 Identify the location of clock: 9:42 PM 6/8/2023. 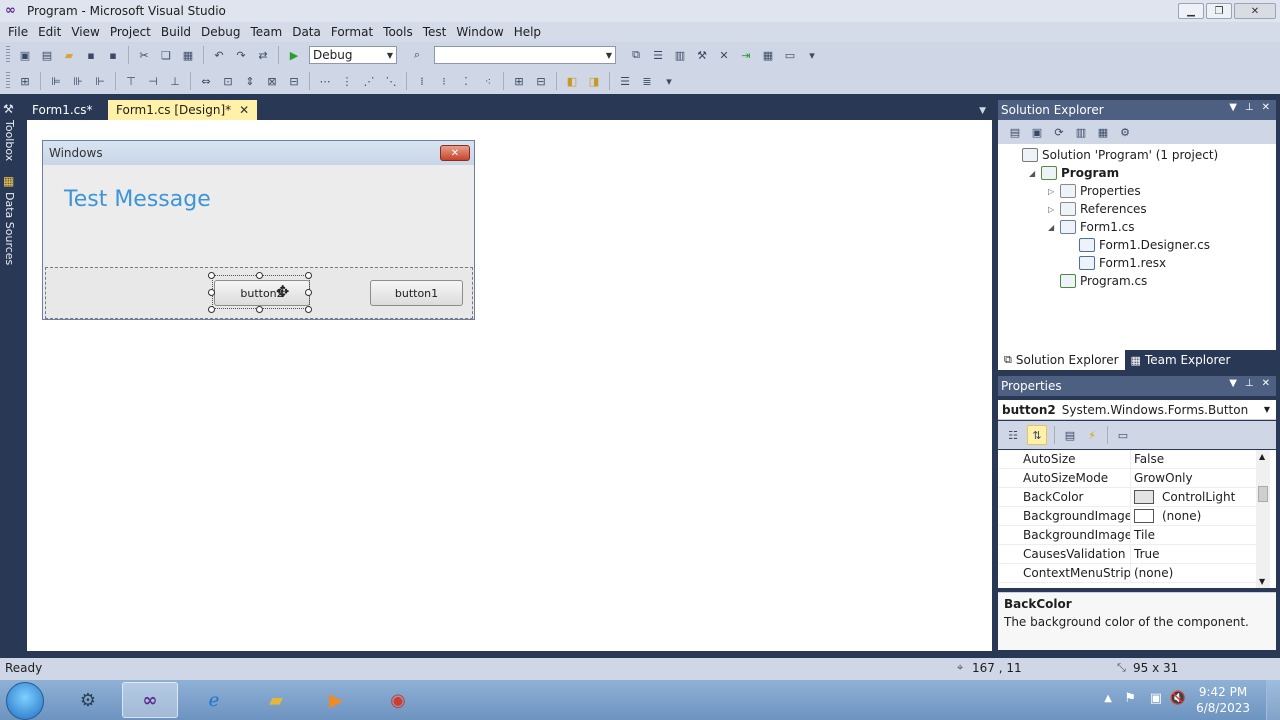
(1223, 700).